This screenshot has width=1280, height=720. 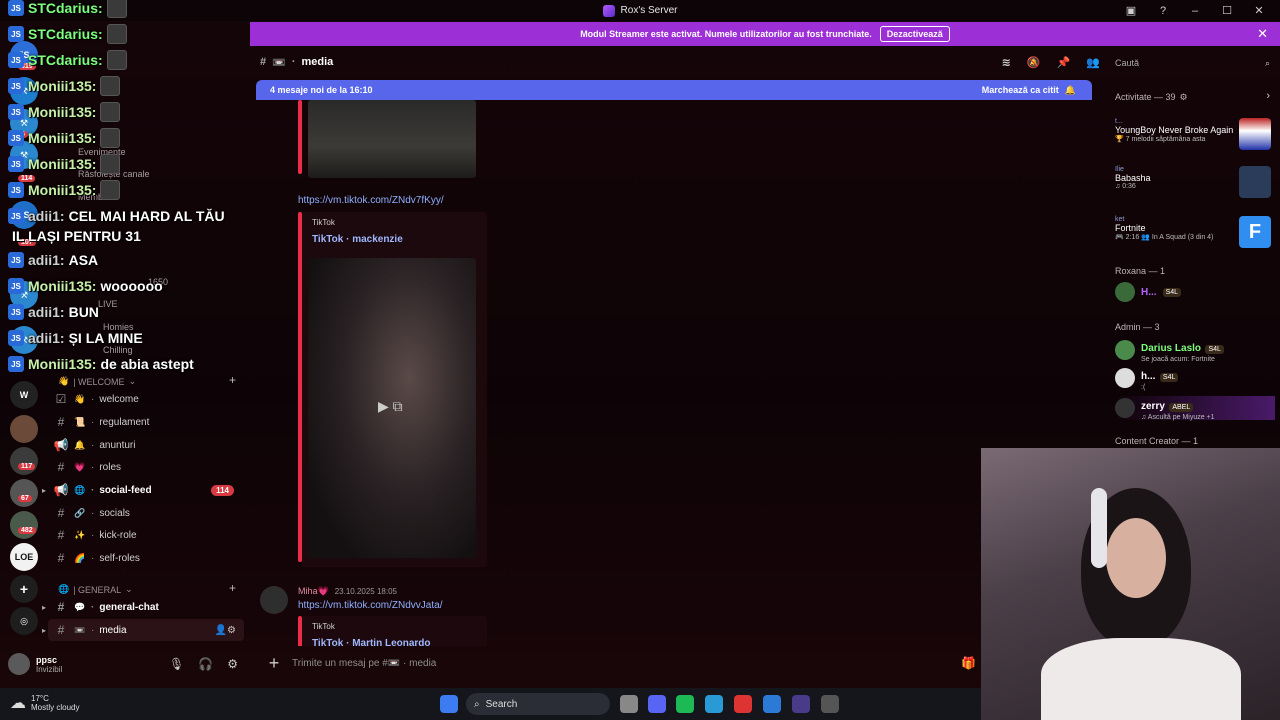 I want to click on members-item: Membri, so click(x=93, y=197).